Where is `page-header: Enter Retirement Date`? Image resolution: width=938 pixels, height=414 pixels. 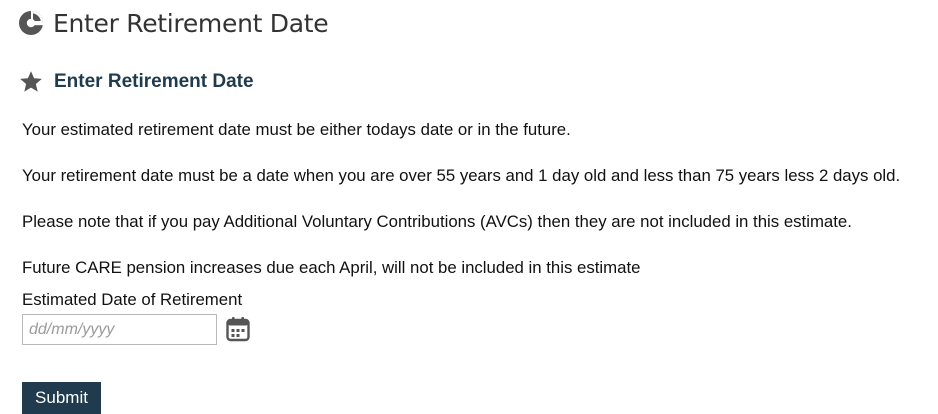
page-header: Enter Retirement Date is located at coordinates (173, 23).